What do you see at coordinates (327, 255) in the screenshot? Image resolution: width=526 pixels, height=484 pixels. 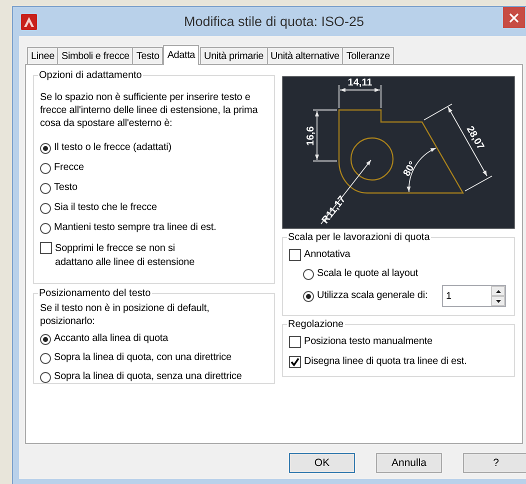 I see `checkbox-label: Annotativa` at bounding box center [327, 255].